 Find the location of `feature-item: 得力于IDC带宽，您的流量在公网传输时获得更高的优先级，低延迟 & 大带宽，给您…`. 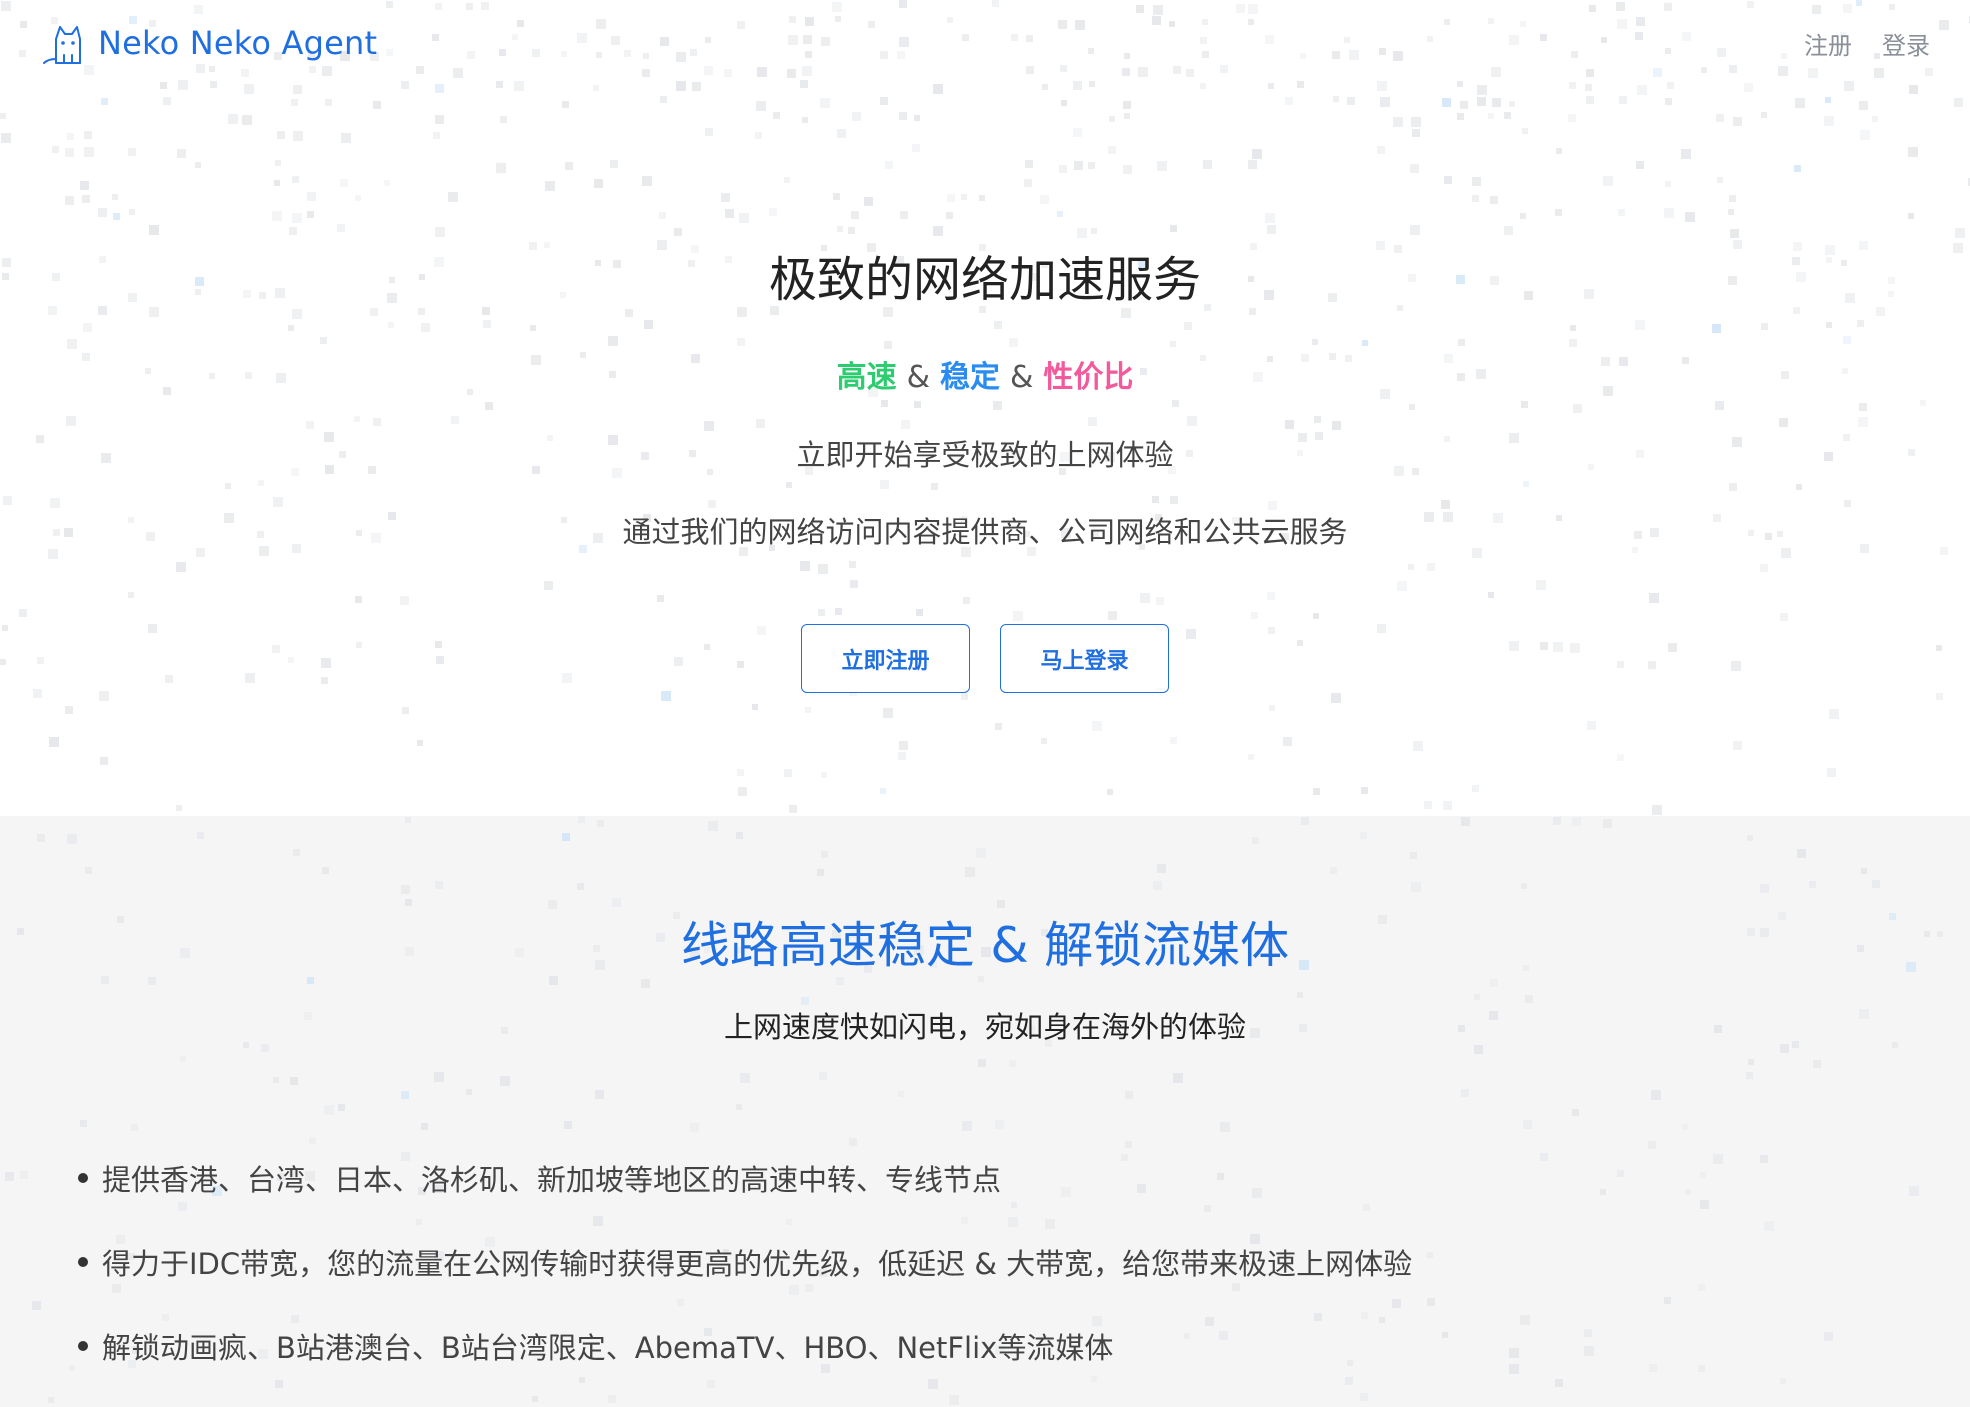

feature-item: 得力于IDC带宽，您的流量在公网传输时获得更高的优先级，低延迟 & 大带宽，给您… is located at coordinates (745, 1262).